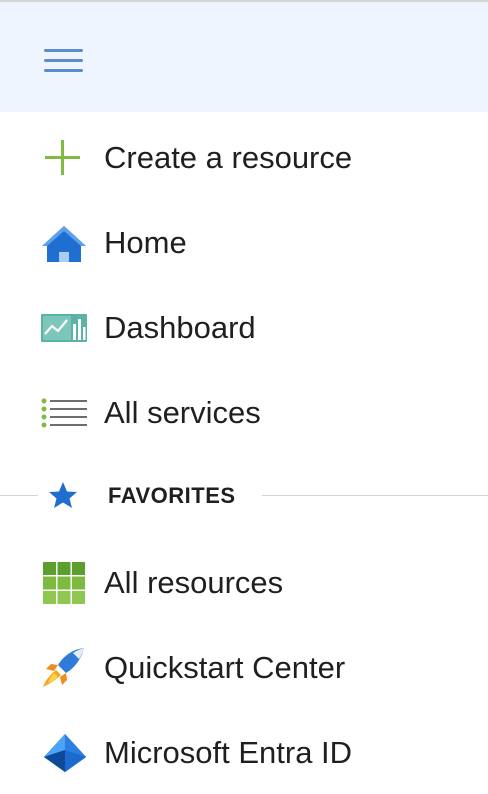 The image size is (488, 794). Describe the element at coordinates (65, 753) in the screenshot. I see `entra-id-icon` at that location.